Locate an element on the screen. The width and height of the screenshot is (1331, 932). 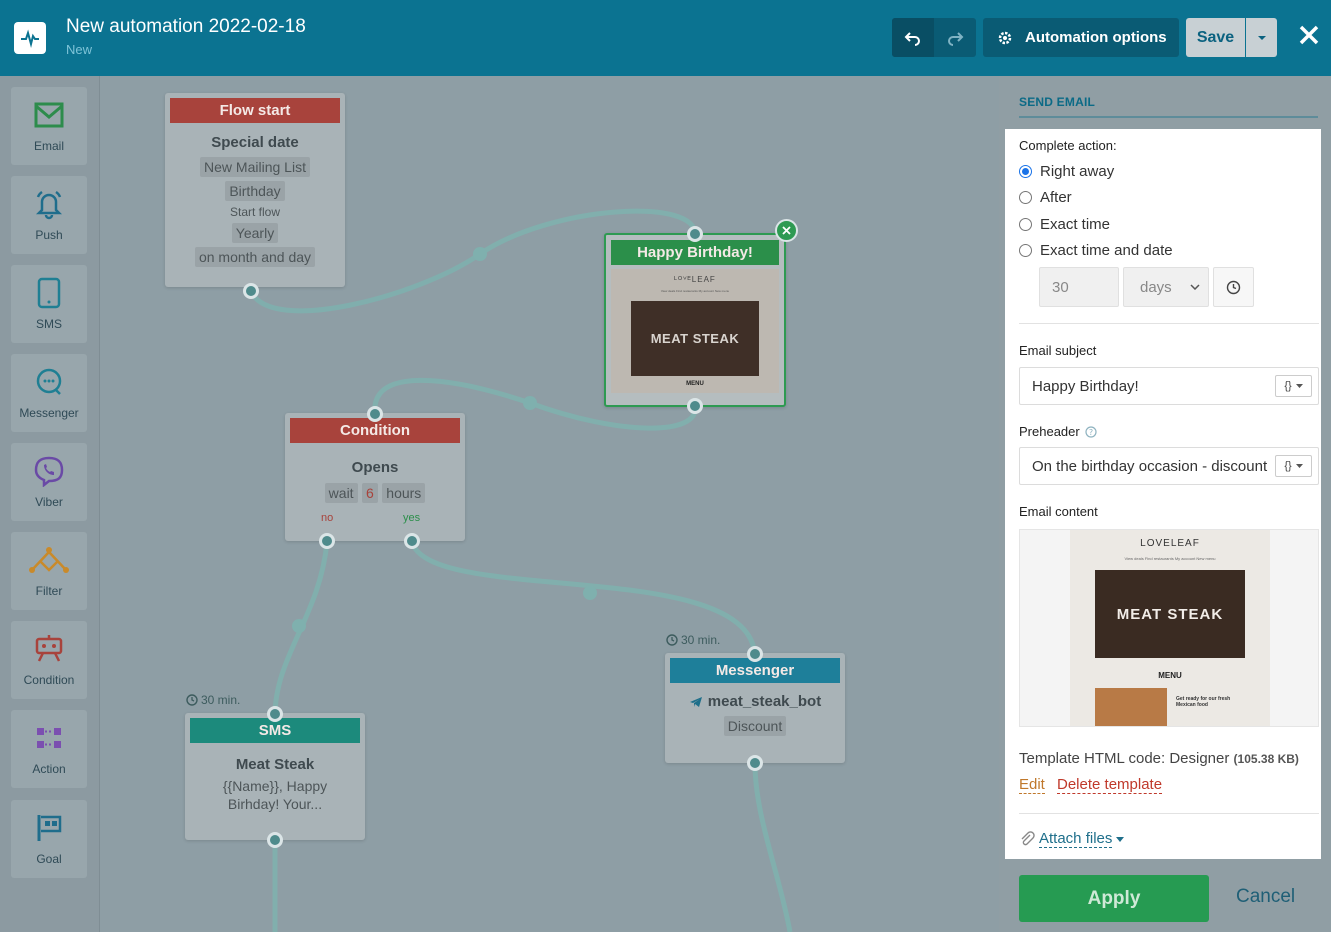
toolbar-item-filter: Filter is located at coordinates (49, 571).